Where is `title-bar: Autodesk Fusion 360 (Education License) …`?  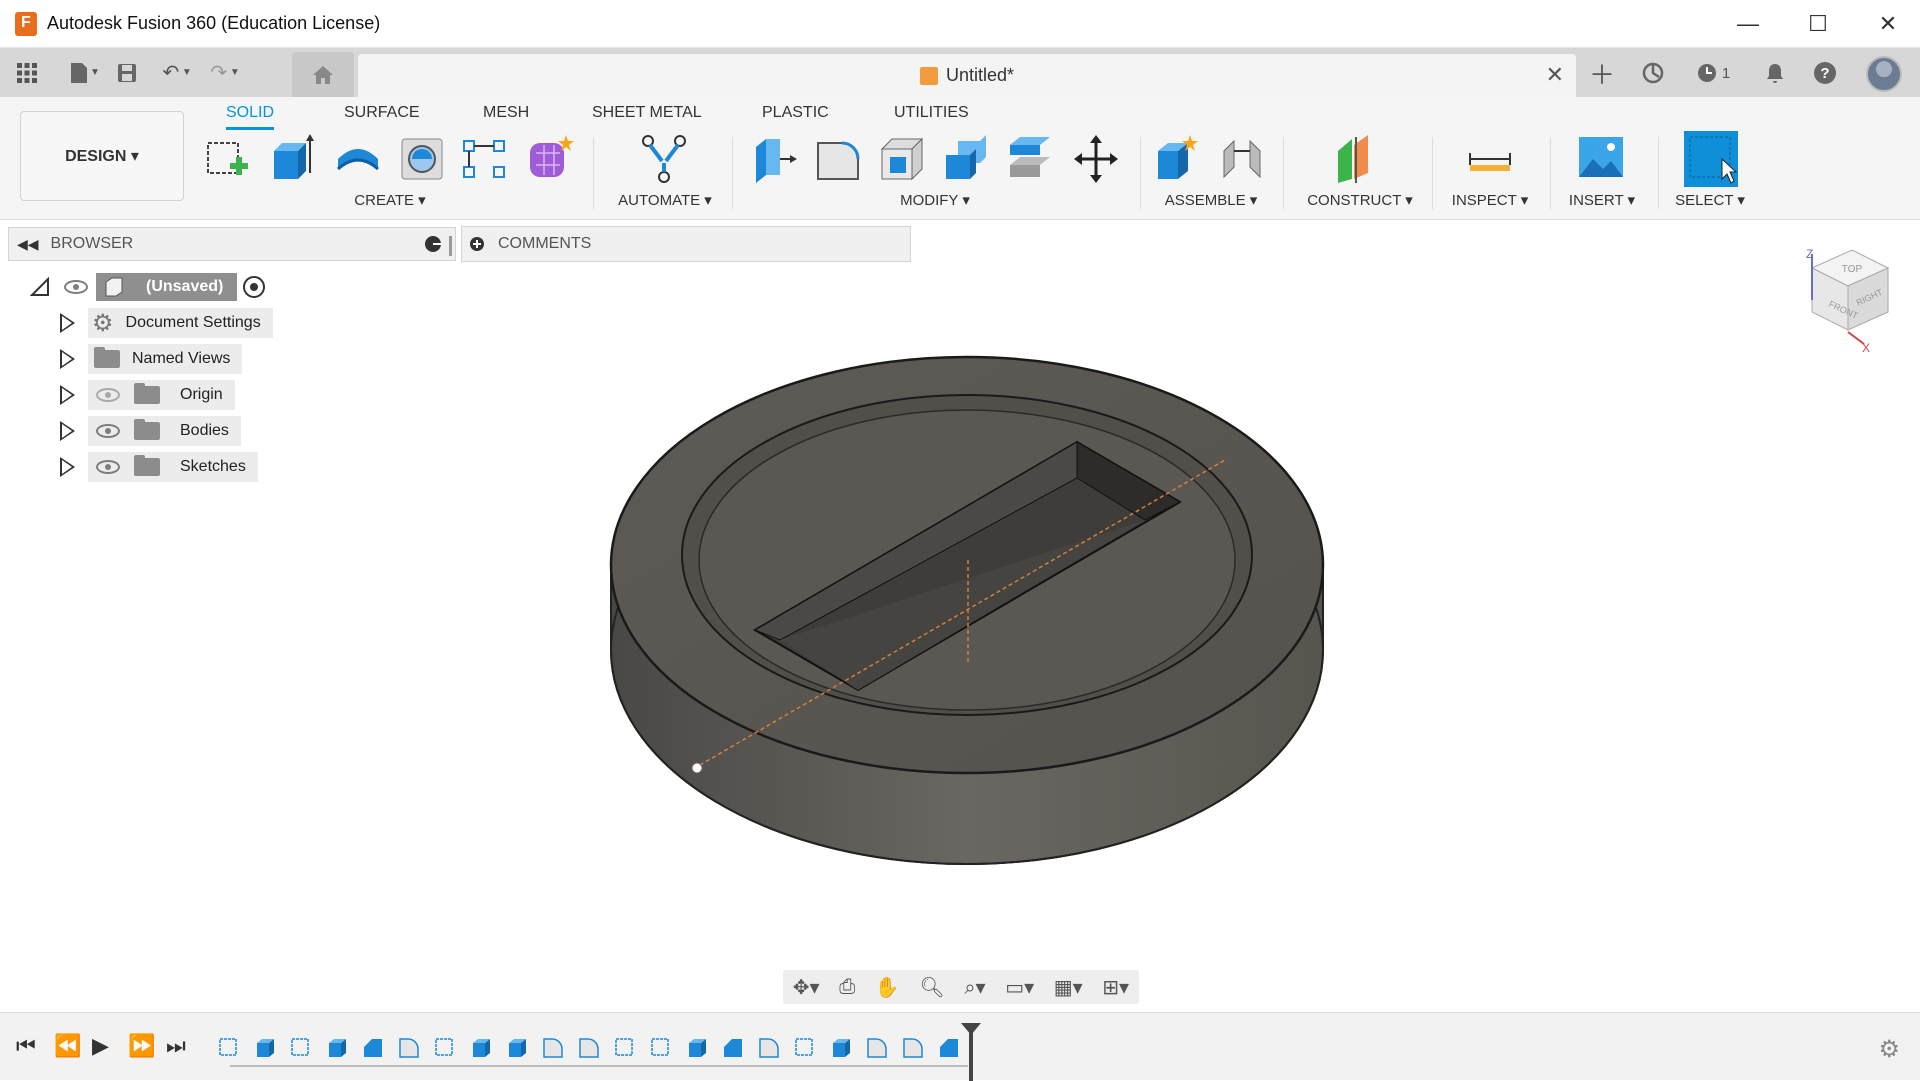
title-bar: Autodesk Fusion 360 (Education License) … is located at coordinates (960, 24).